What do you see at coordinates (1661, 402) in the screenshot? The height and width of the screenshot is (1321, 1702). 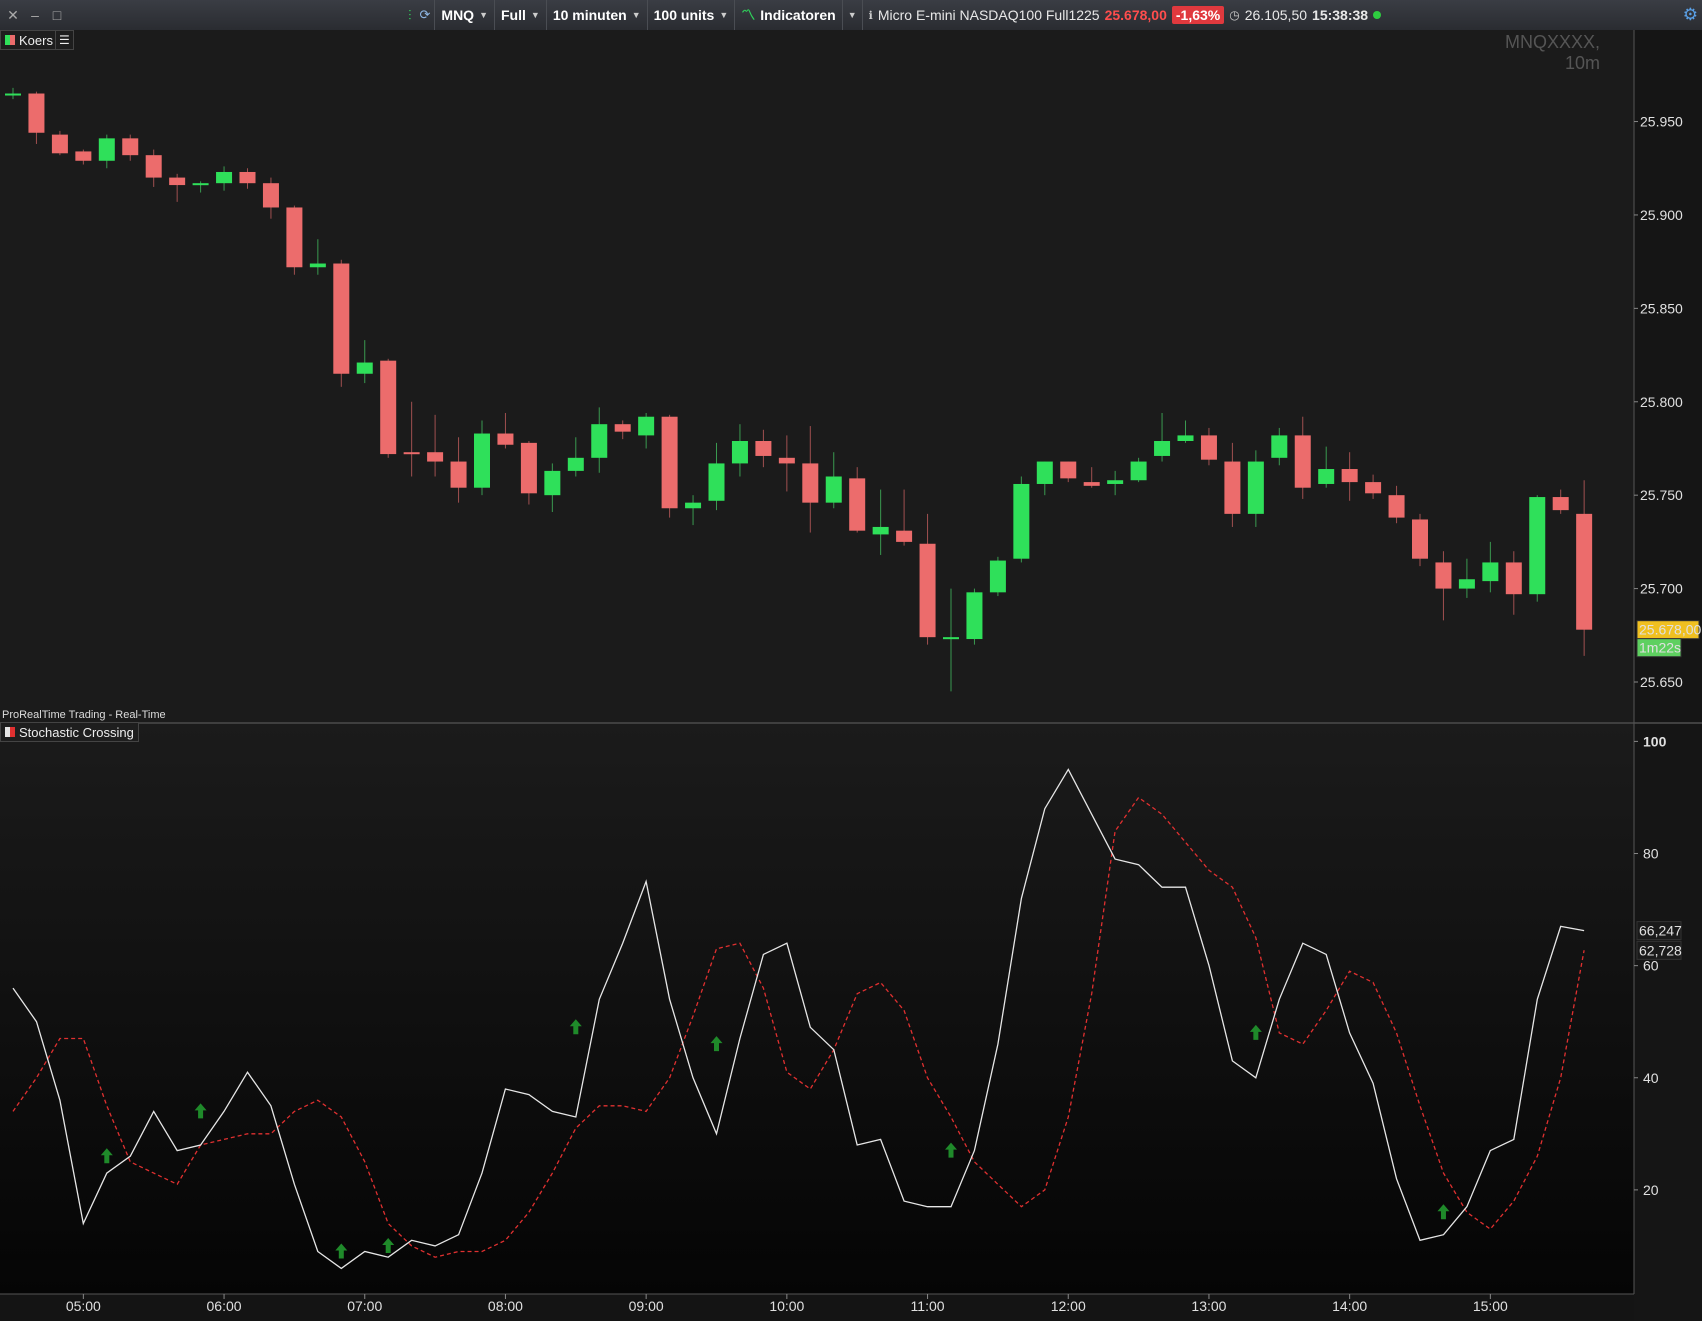 I see `price-axis-label: 25.800` at bounding box center [1661, 402].